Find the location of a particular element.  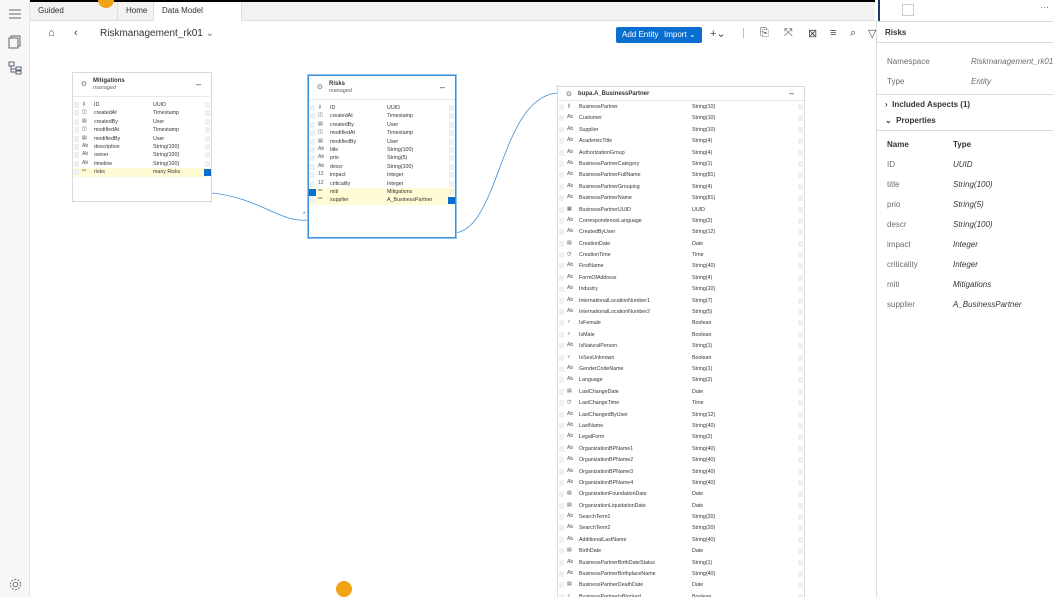

attribute-row: Ab prio String(5) is located at coordinates (382, 158).